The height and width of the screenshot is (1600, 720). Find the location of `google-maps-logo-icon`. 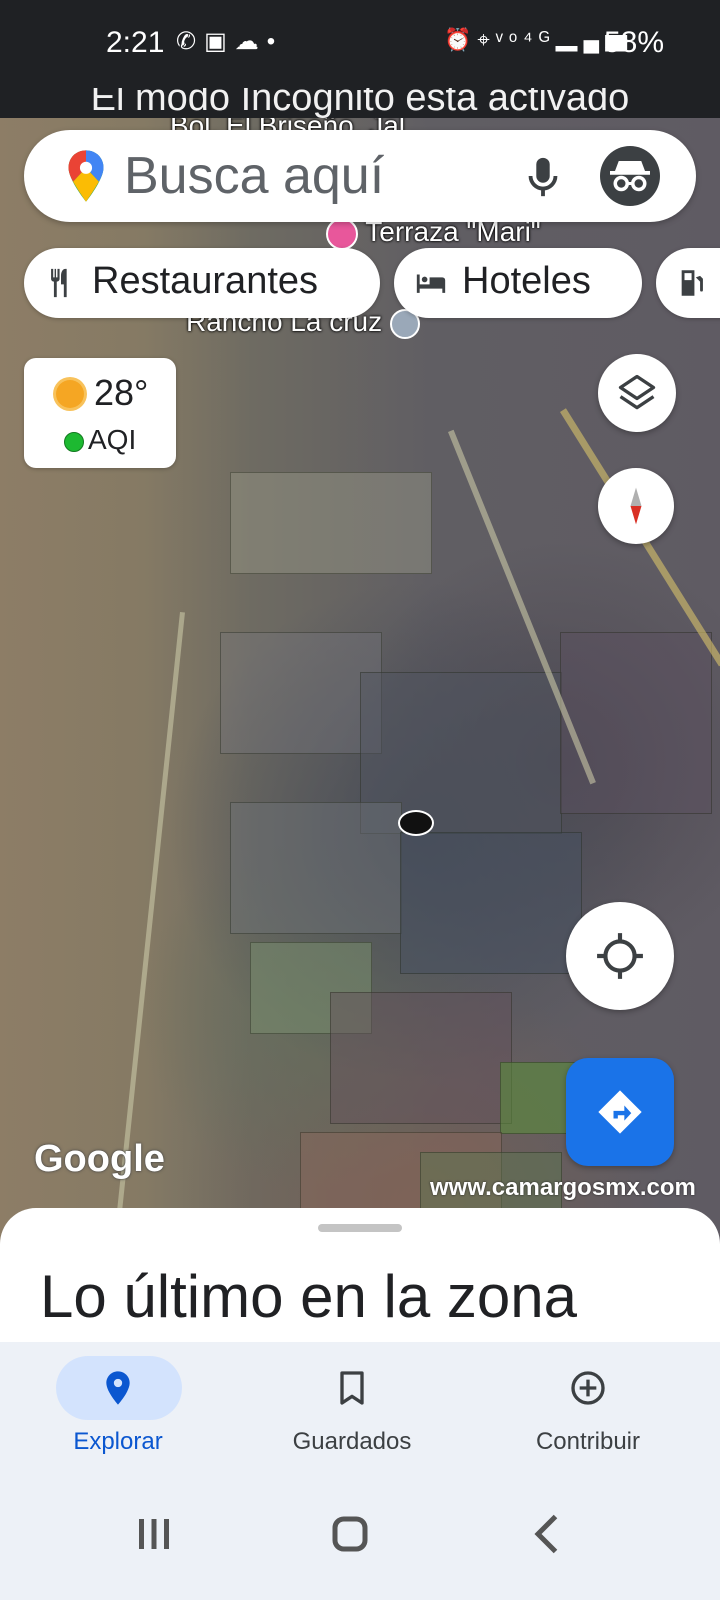

google-maps-logo-icon is located at coordinates (86, 176).